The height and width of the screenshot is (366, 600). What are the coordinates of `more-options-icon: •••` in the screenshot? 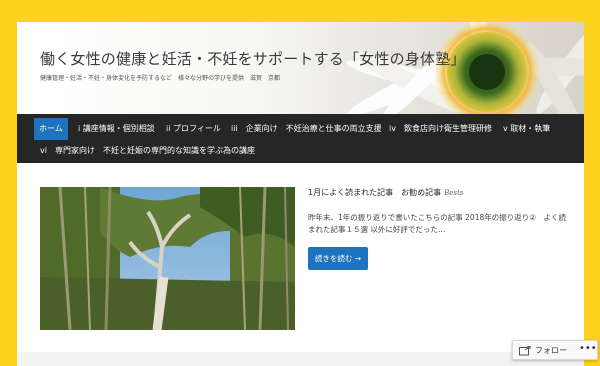 It's located at (588, 348).